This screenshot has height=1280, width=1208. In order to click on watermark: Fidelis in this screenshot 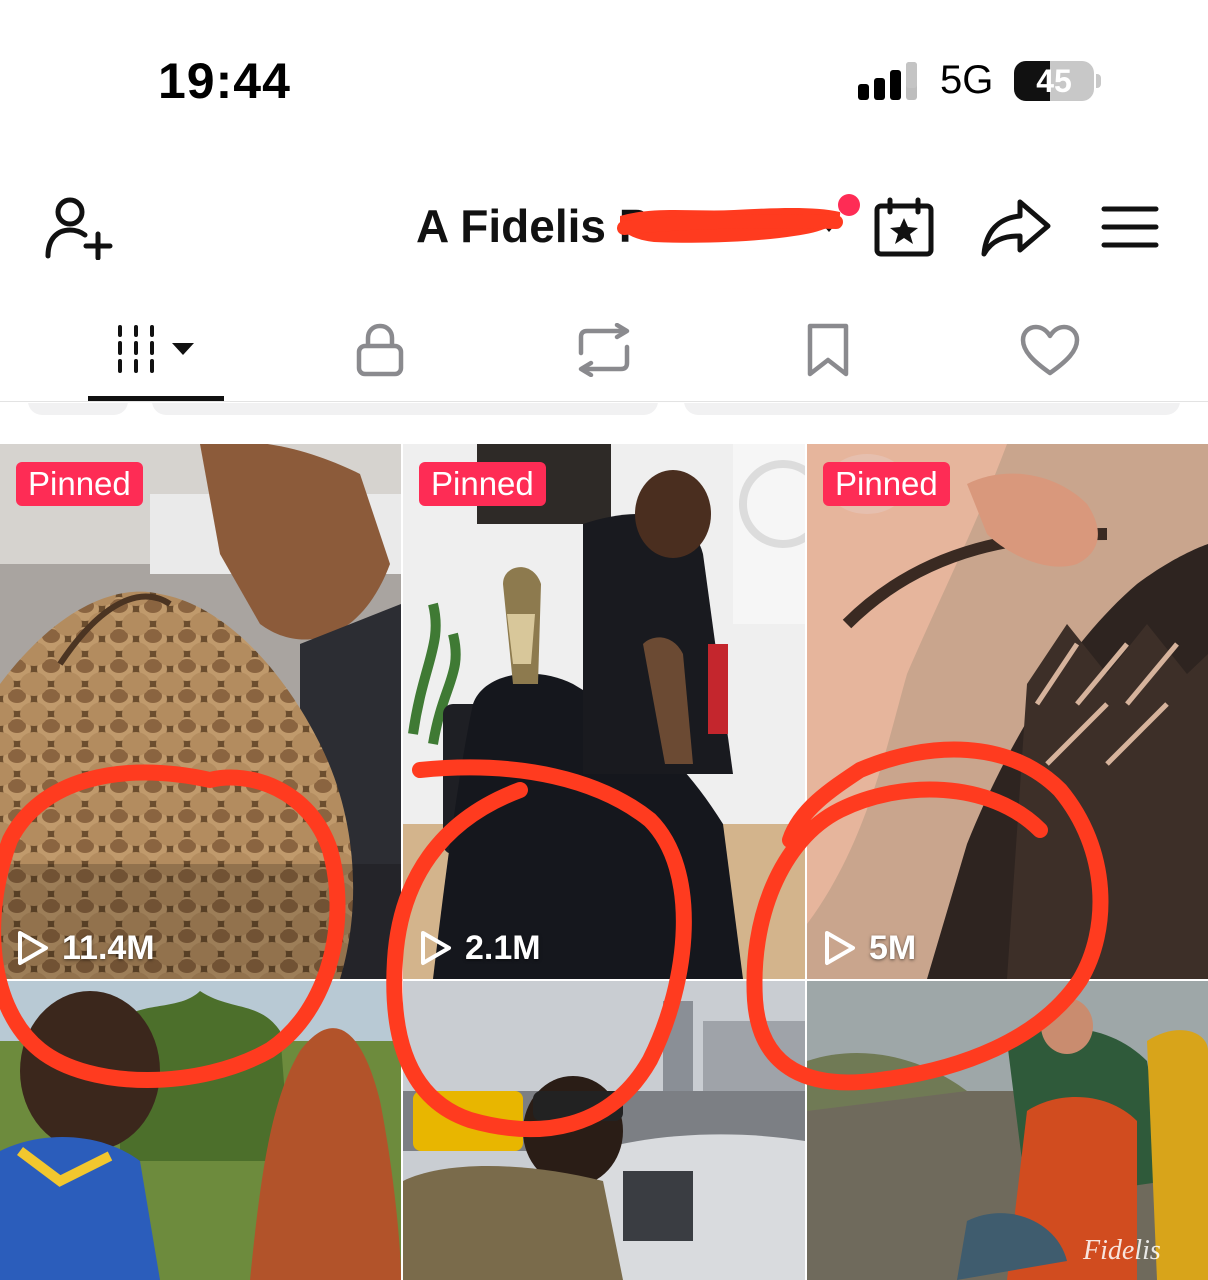, I will do `click(1122, 1250)`.